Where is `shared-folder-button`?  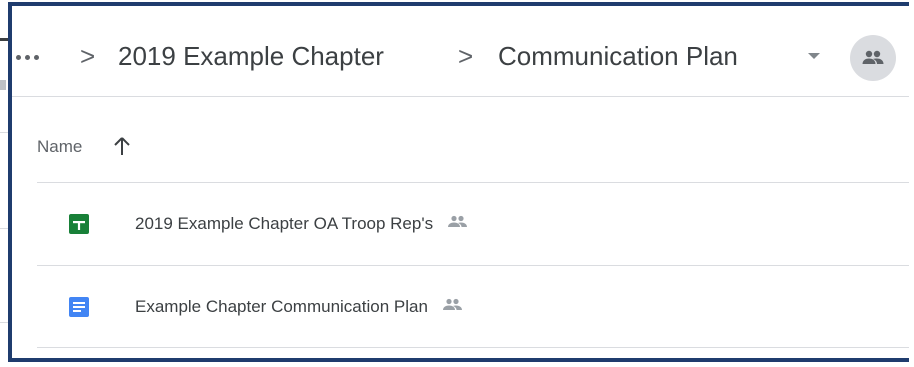 shared-folder-button is located at coordinates (873, 58).